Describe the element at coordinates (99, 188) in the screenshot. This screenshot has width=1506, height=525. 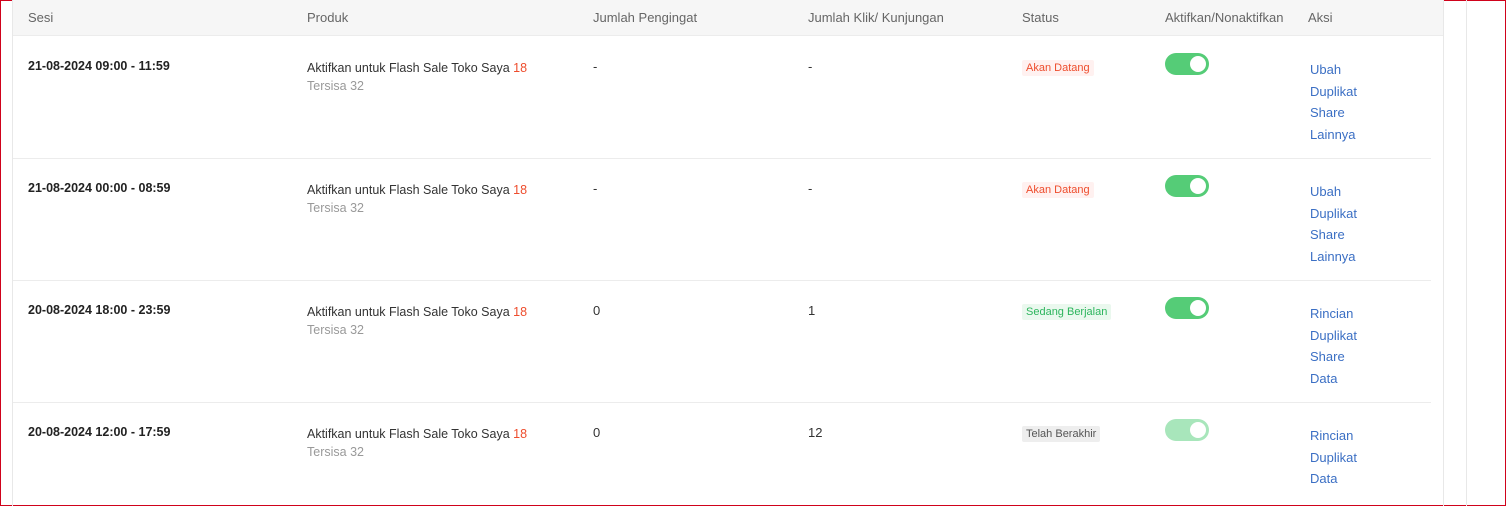
I see `session-time: 21-08-2024 00:00 - 08:59` at that location.